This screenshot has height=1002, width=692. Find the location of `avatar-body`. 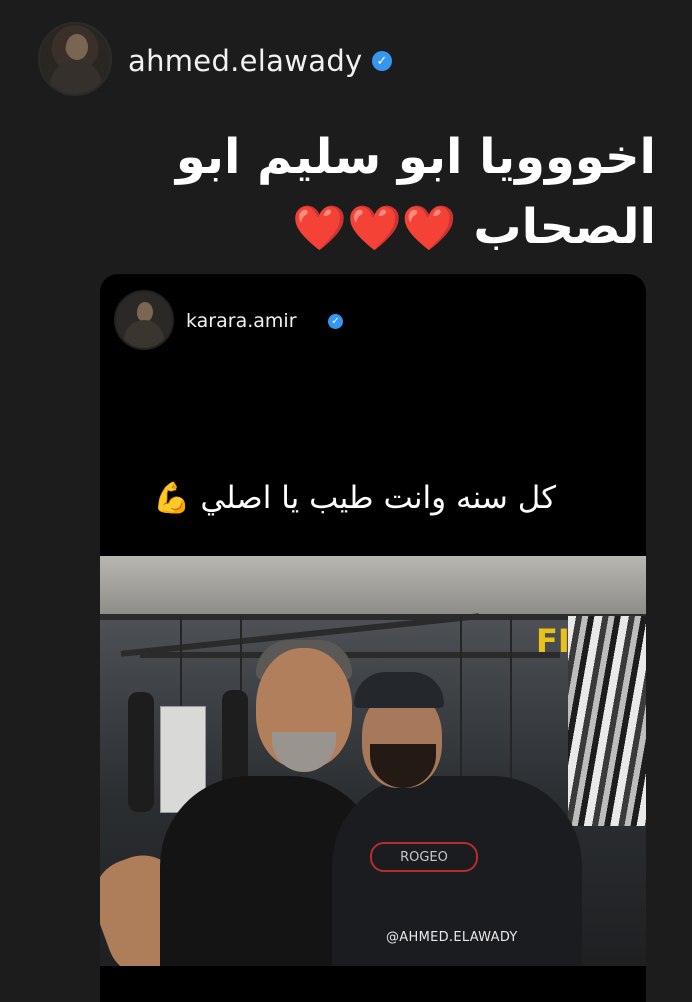

avatar-body is located at coordinates (76, 77).